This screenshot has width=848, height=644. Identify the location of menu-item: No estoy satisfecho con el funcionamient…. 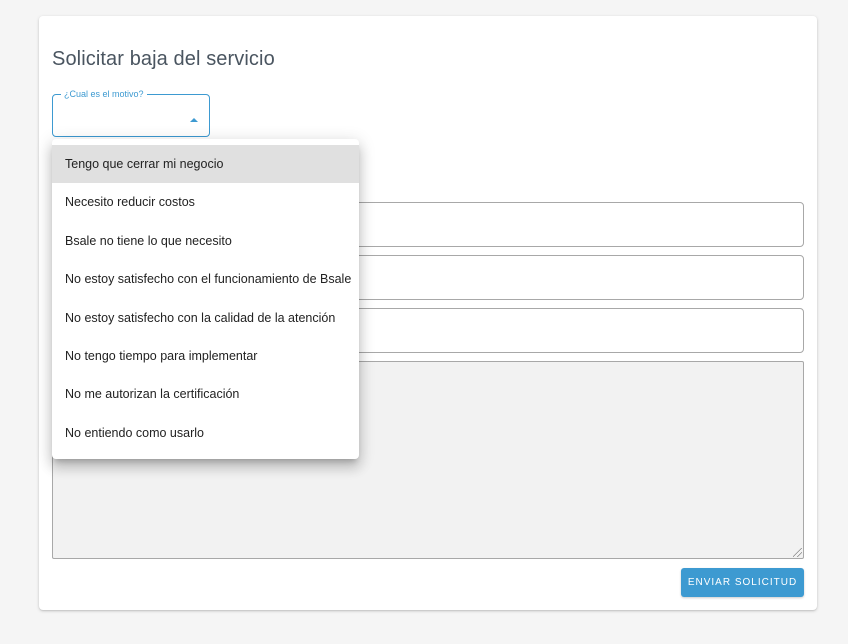
(205, 279).